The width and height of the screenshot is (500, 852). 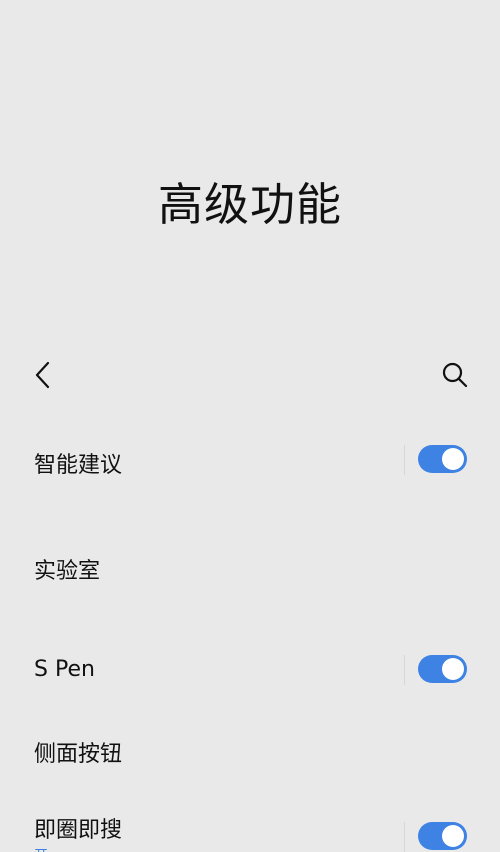 I want to click on setting-label: S Pen, so click(x=64, y=669).